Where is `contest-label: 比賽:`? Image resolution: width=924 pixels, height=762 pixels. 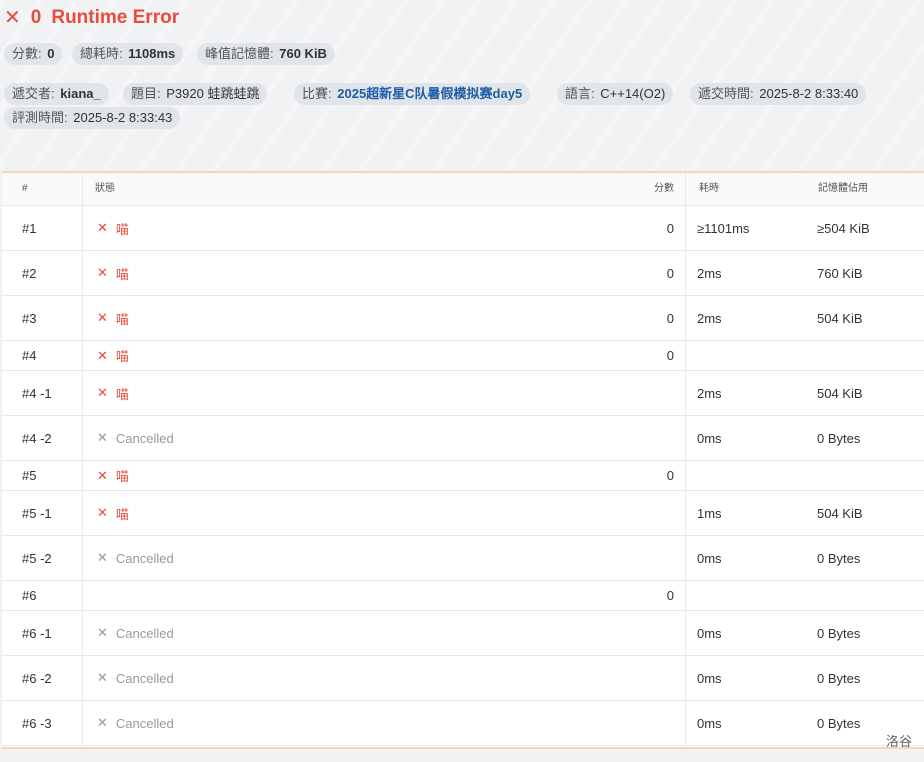
contest-label: 比賽: is located at coordinates (317, 93).